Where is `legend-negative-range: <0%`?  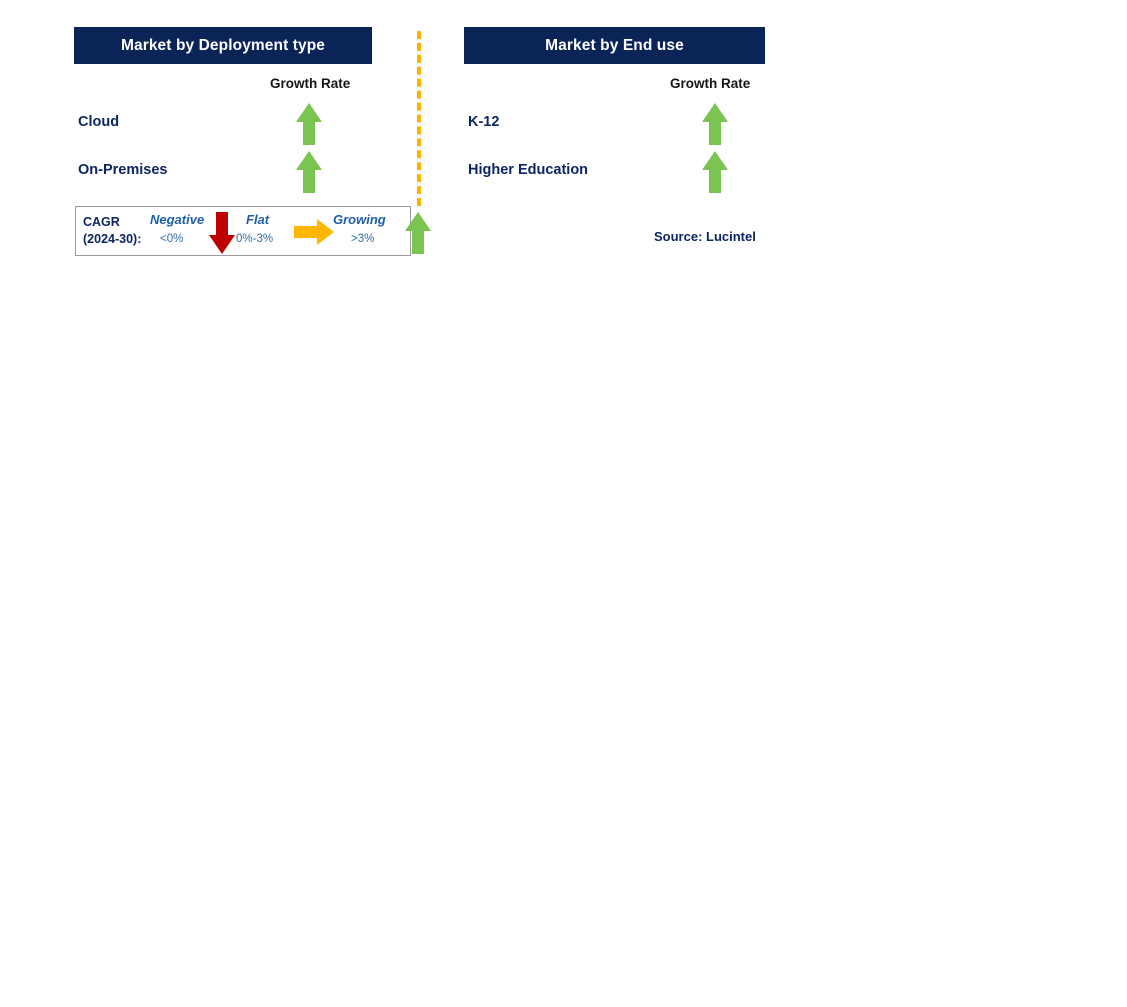 legend-negative-range: <0% is located at coordinates (172, 239).